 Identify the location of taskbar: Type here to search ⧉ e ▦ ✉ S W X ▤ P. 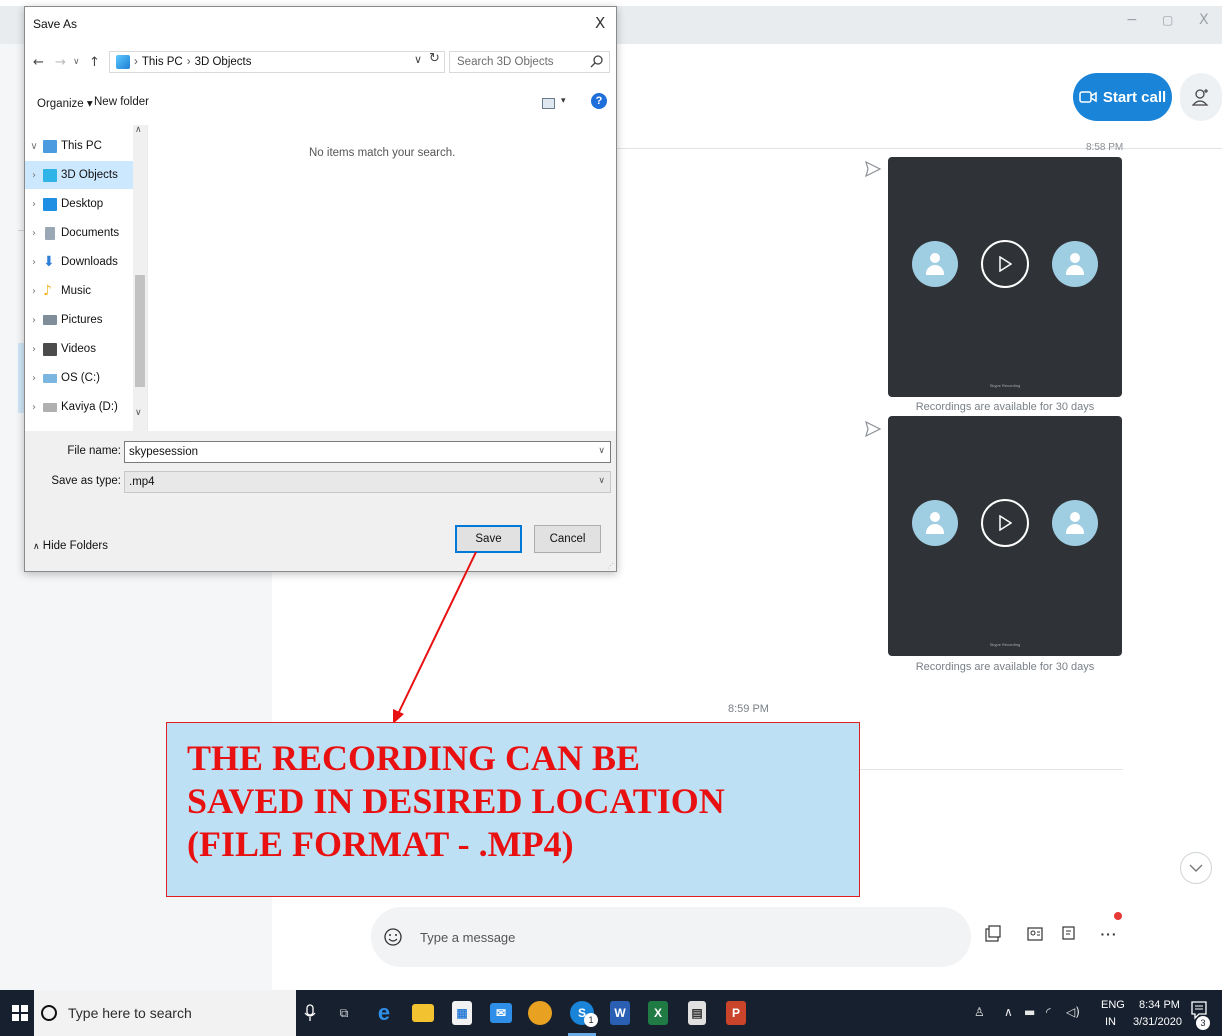
(611, 1013).